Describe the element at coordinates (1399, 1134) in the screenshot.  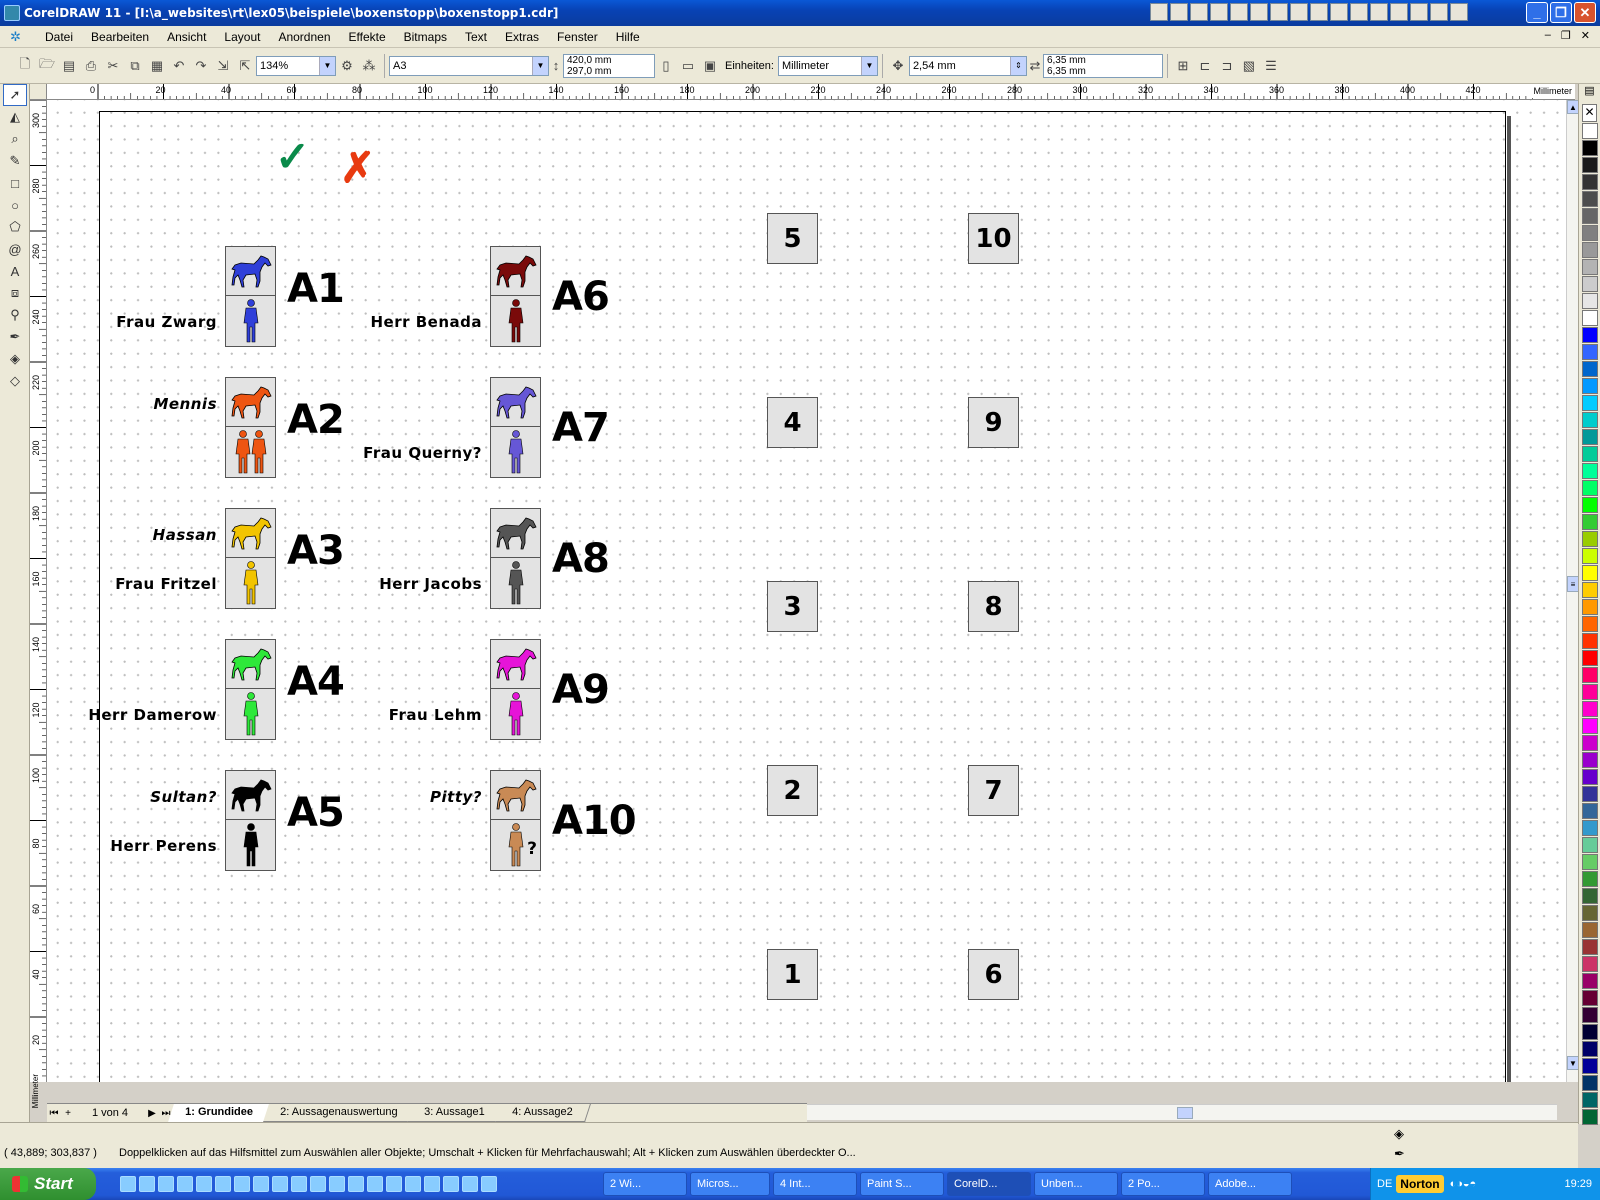
I see `fill-indicator-icon: ◈` at that location.